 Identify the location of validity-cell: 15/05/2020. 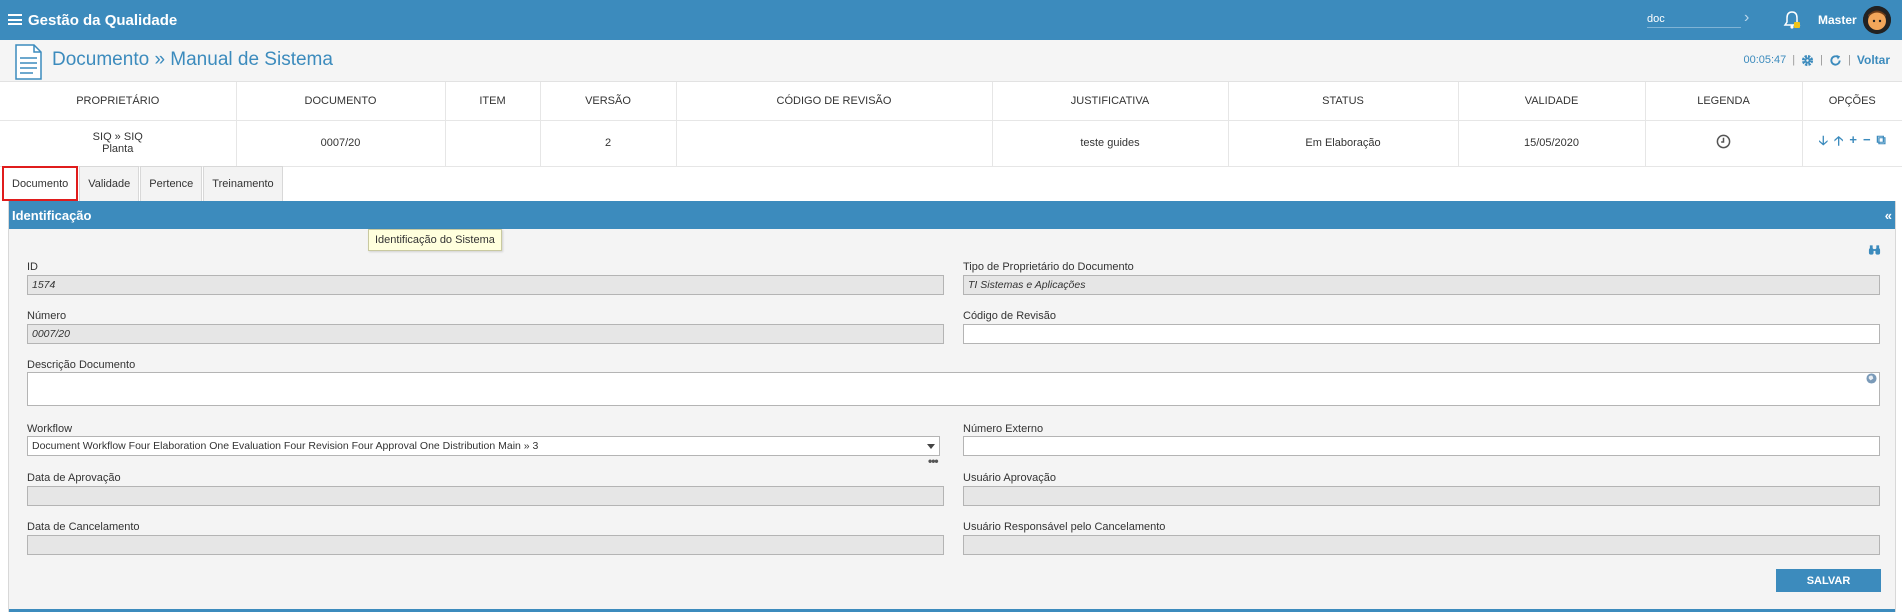
(1551, 143).